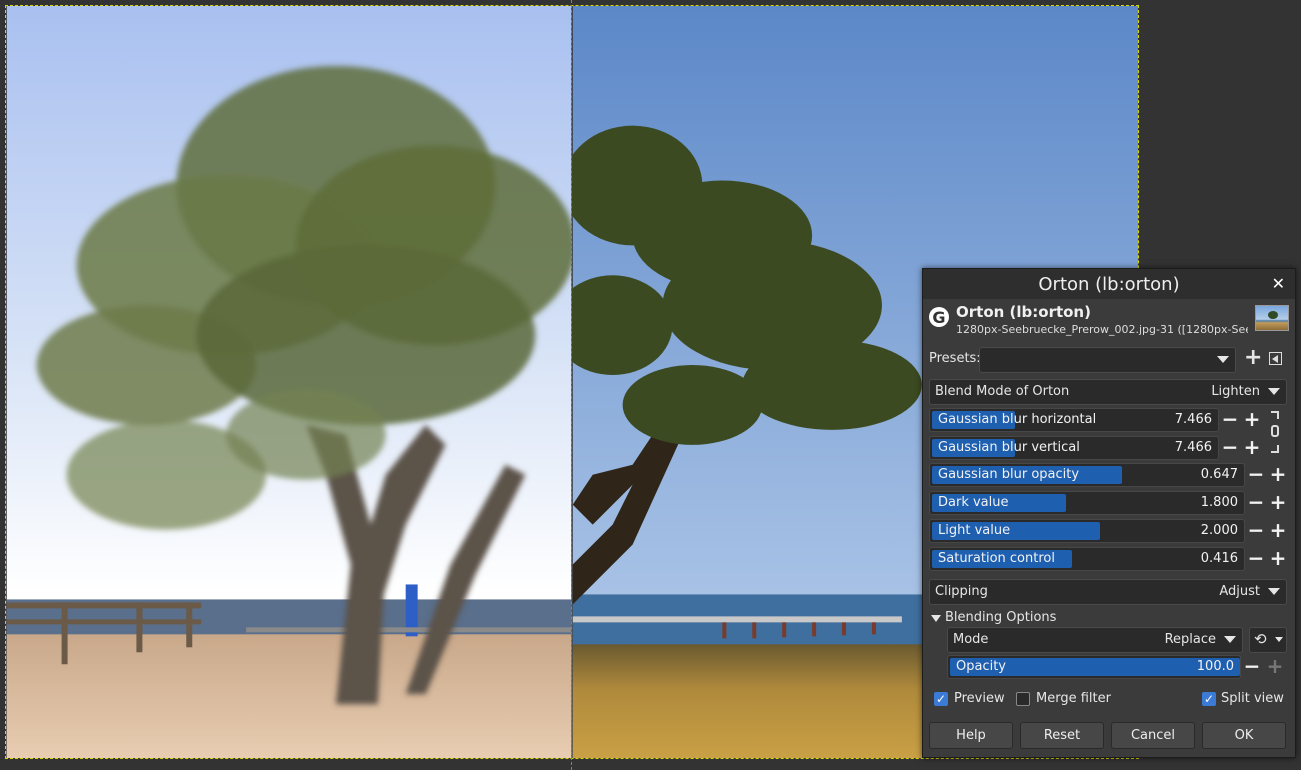 The width and height of the screenshot is (1301, 770). What do you see at coordinates (1153, 735) in the screenshot?
I see `cancel-button: Cancel` at bounding box center [1153, 735].